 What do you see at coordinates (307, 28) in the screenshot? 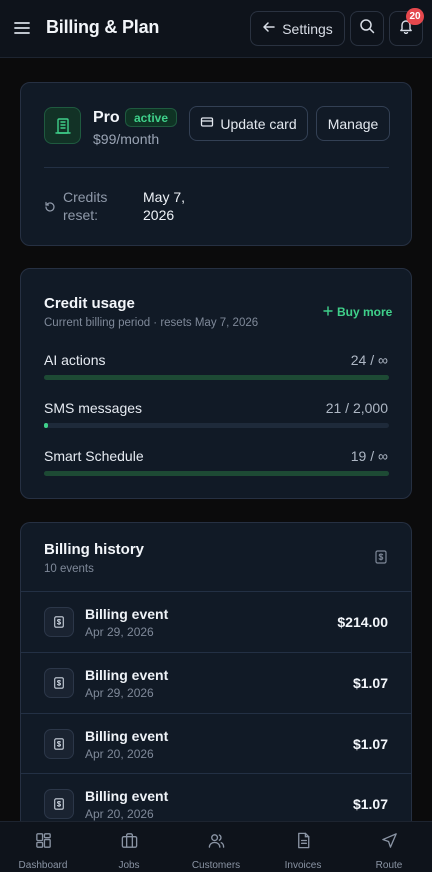
I see `settings-button-label: Settings` at bounding box center [307, 28].